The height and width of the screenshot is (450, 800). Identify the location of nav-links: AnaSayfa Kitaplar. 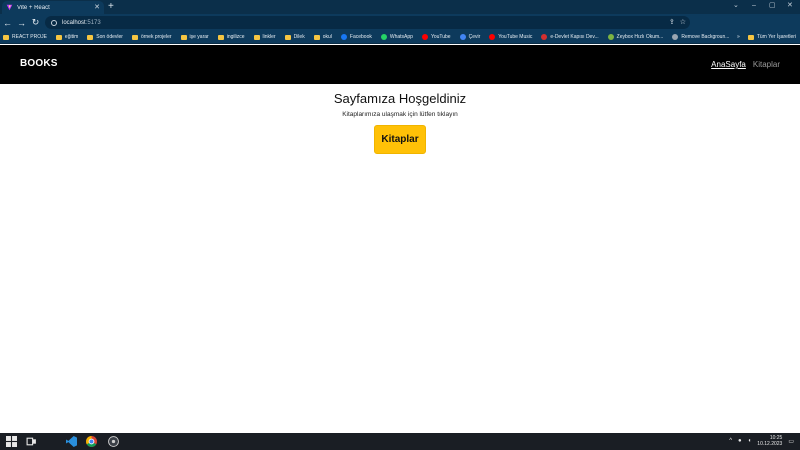
(745, 64).